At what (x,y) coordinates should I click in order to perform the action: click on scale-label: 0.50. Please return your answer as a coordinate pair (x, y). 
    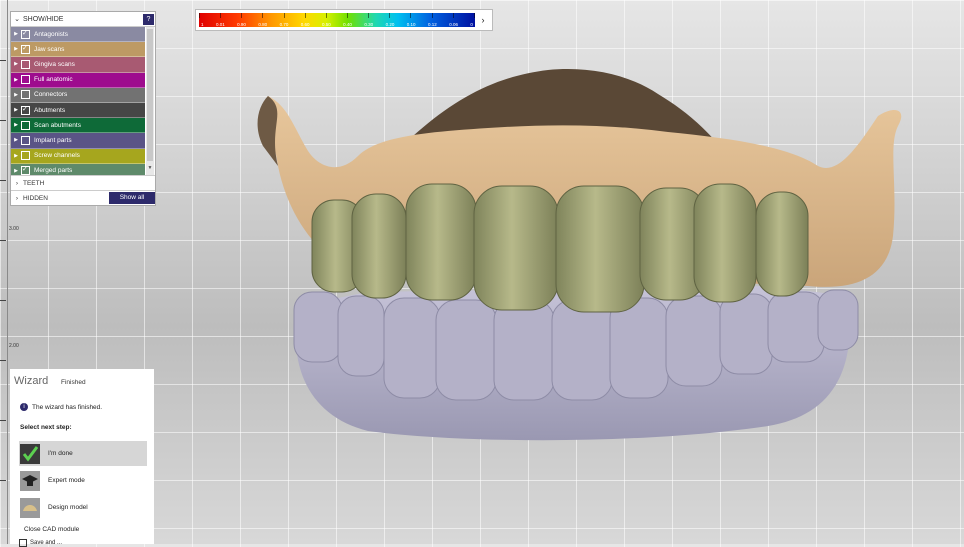
    Looking at the image, I should click on (326, 24).